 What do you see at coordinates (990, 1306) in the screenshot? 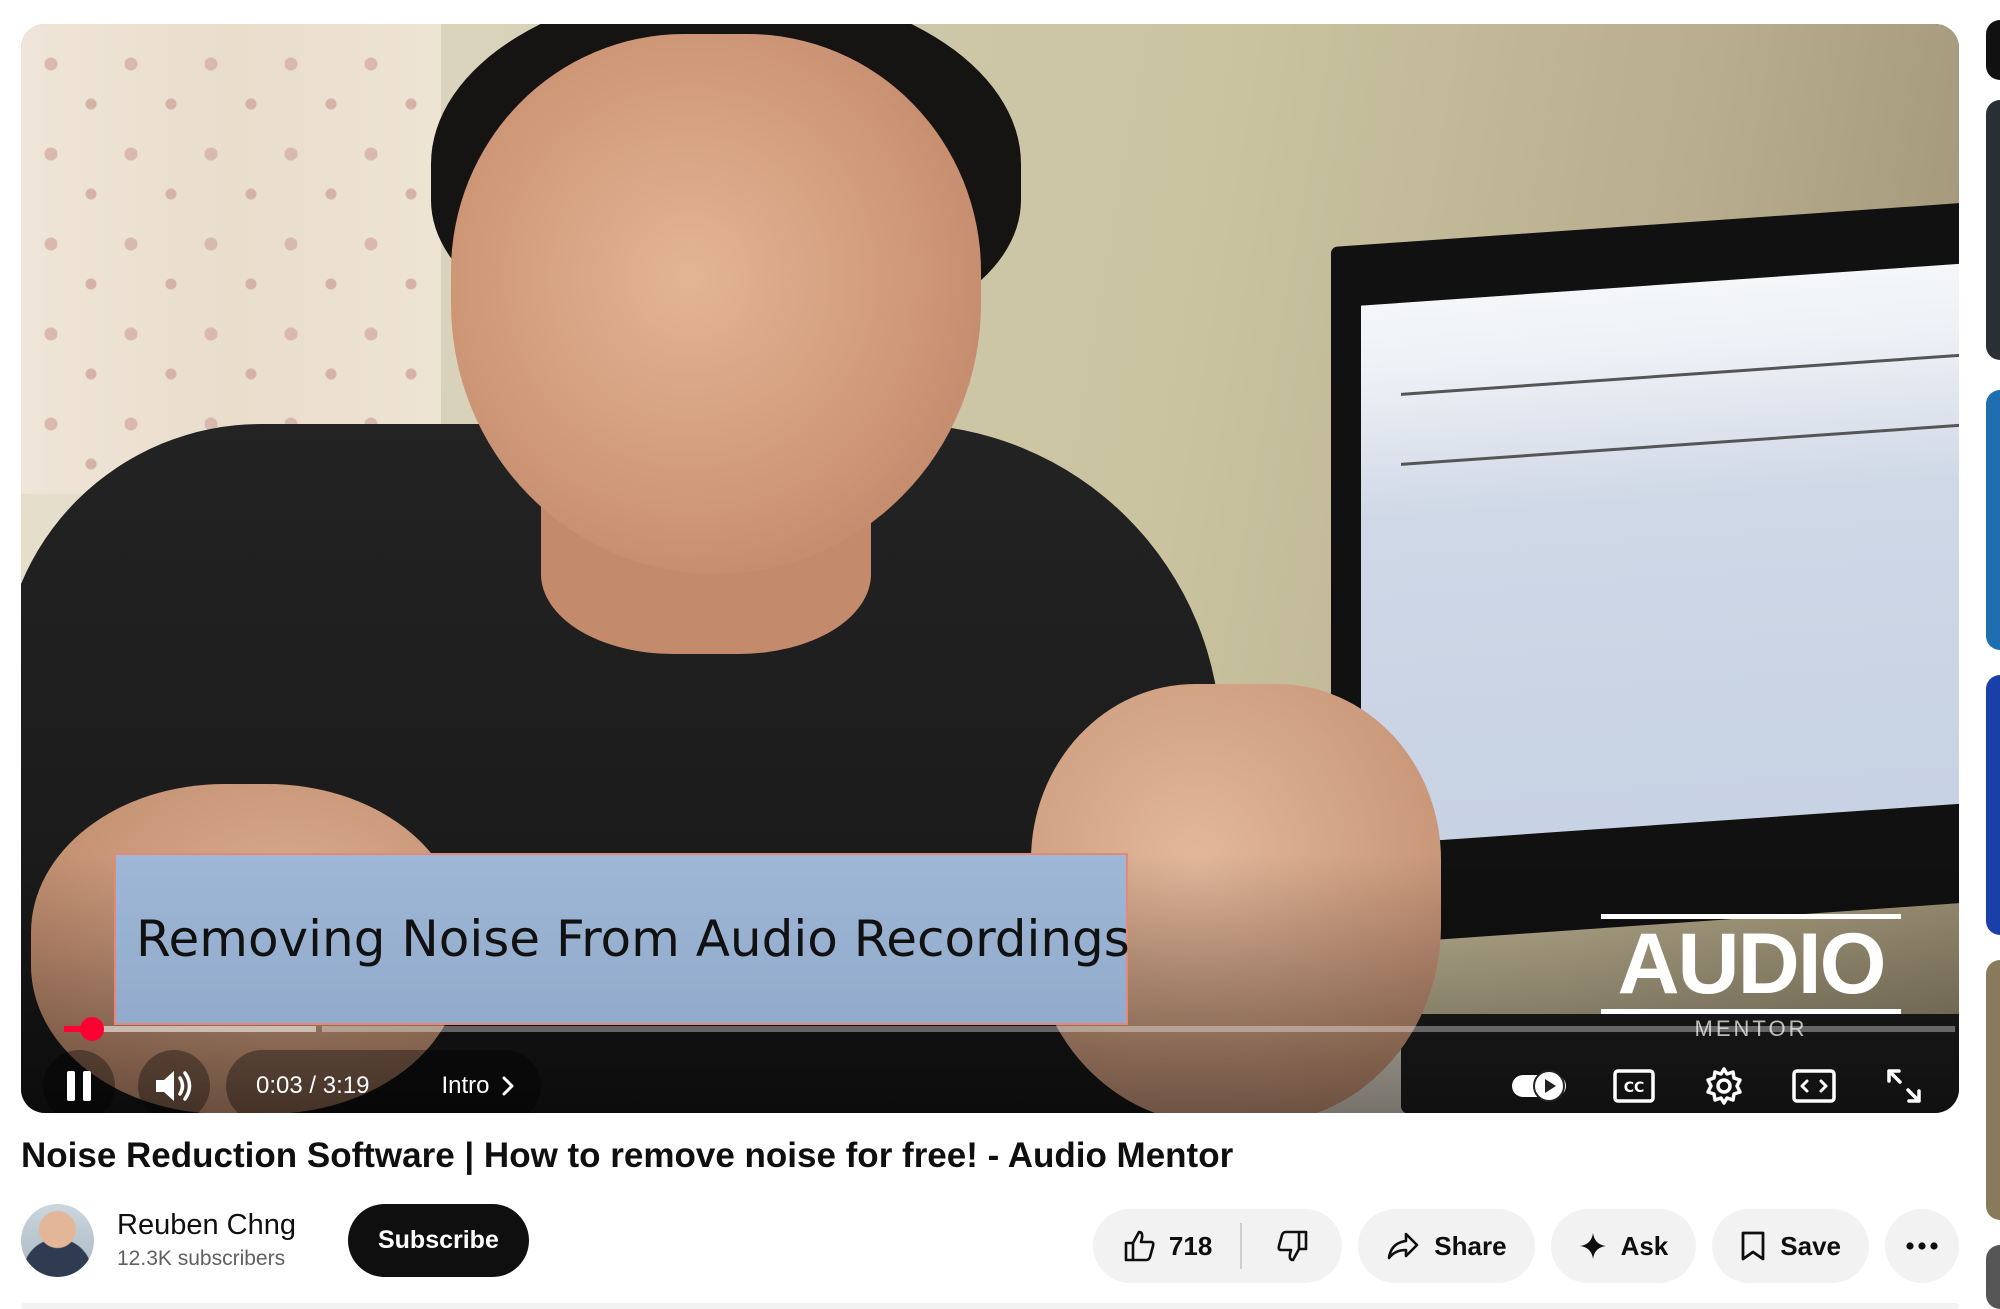
I see `description-box-edge` at bounding box center [990, 1306].